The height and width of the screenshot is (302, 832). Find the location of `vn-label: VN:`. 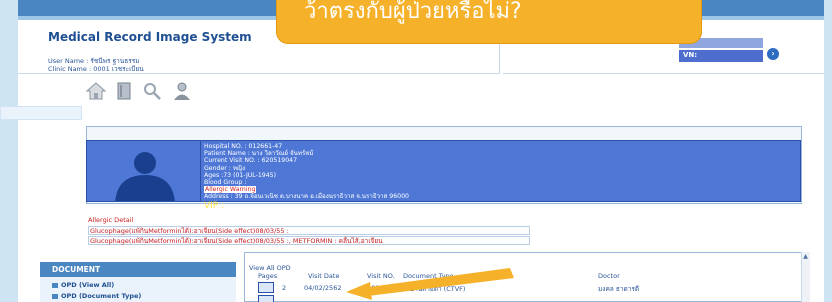

vn-label: VN: is located at coordinates (690, 55).